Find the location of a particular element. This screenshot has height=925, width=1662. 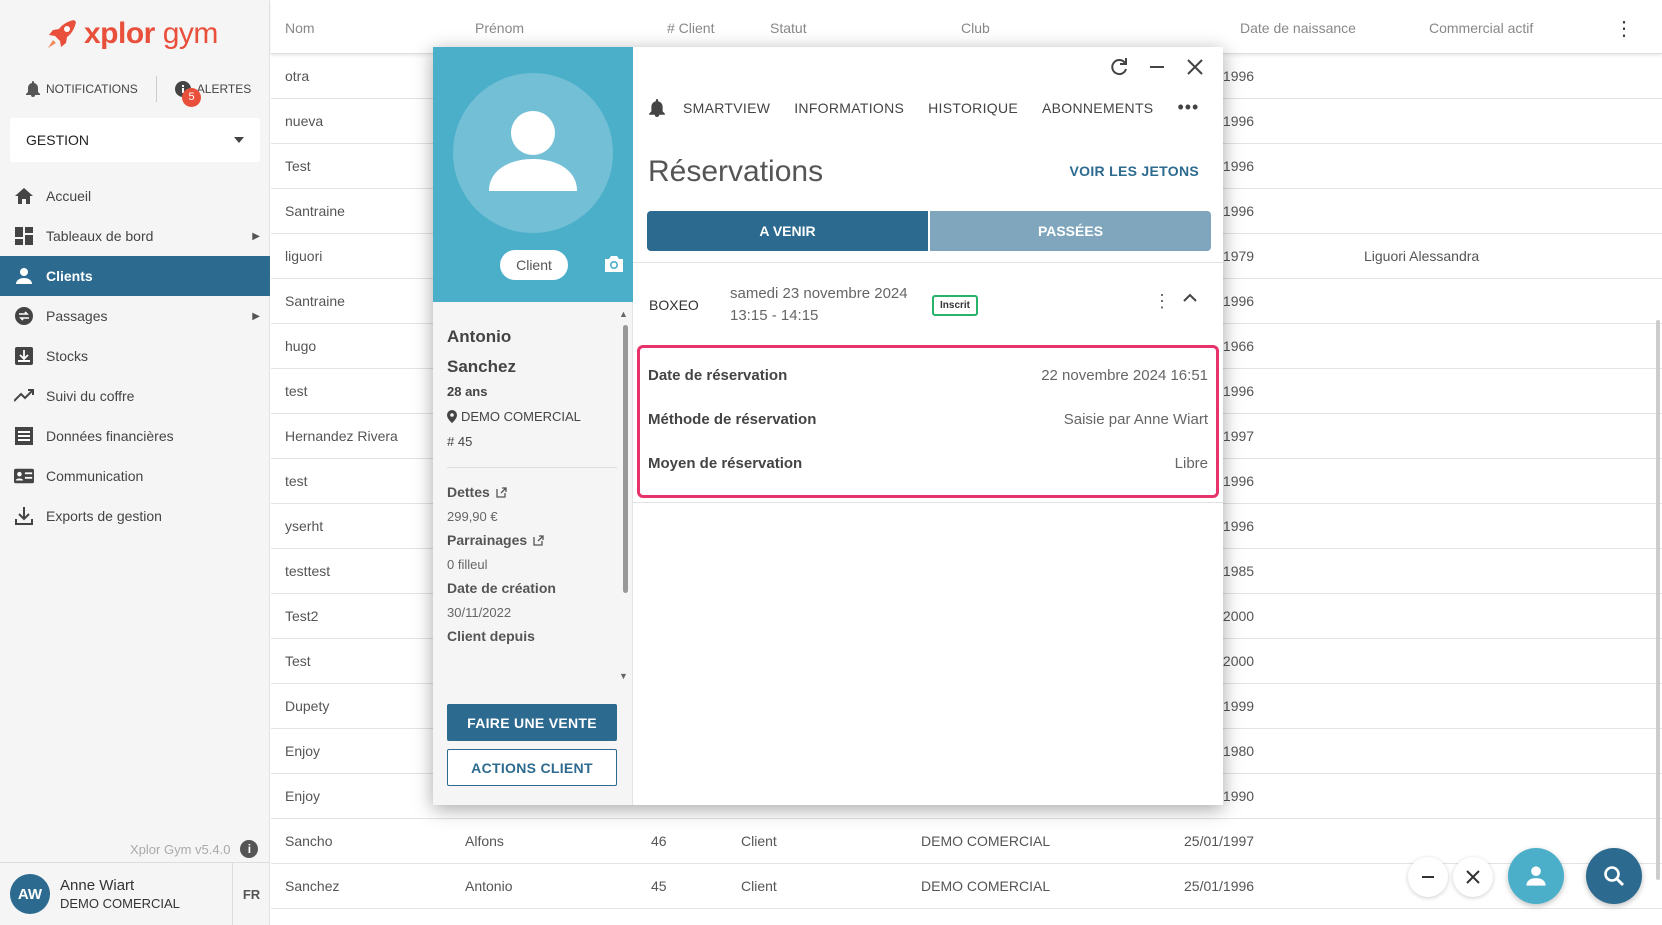

referrals-value: 0 filleul is located at coordinates (467, 564).